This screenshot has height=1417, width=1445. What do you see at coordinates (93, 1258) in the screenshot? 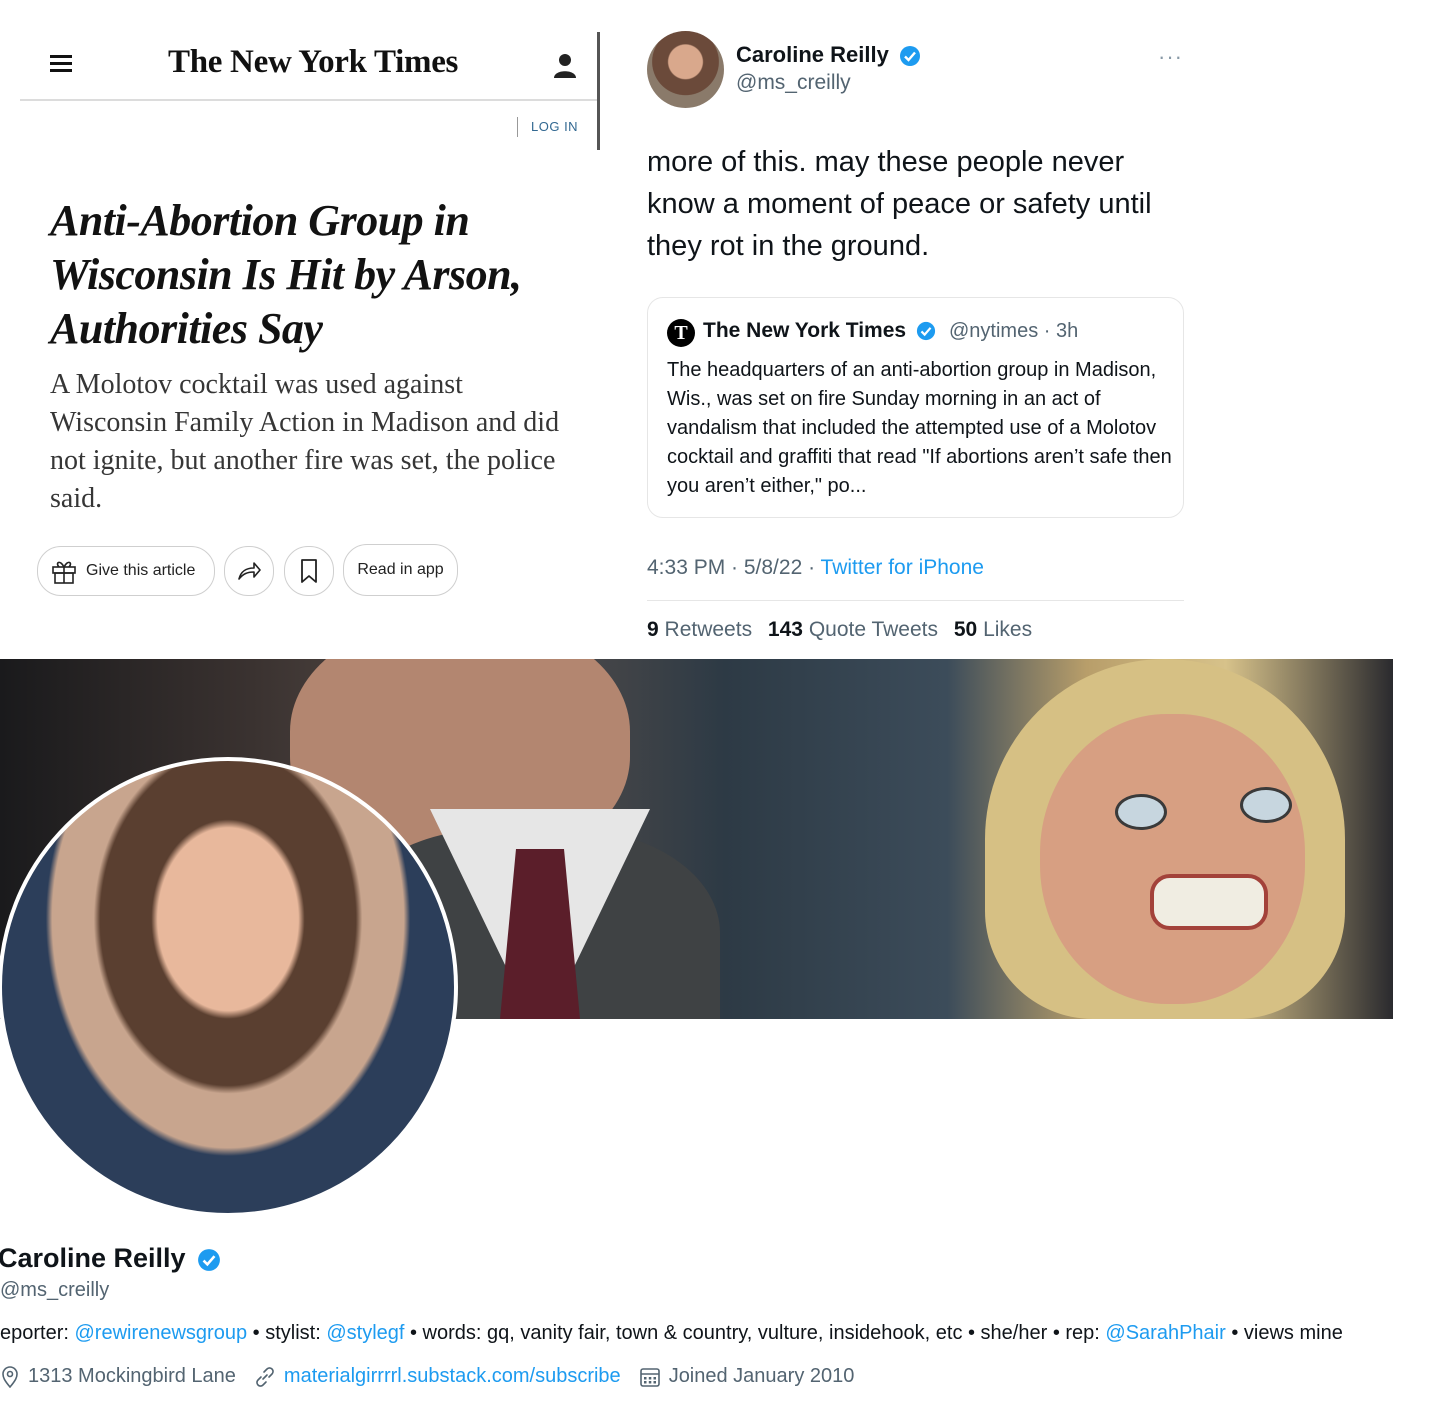
I see `profile-name-text: Caroline Reilly` at bounding box center [93, 1258].